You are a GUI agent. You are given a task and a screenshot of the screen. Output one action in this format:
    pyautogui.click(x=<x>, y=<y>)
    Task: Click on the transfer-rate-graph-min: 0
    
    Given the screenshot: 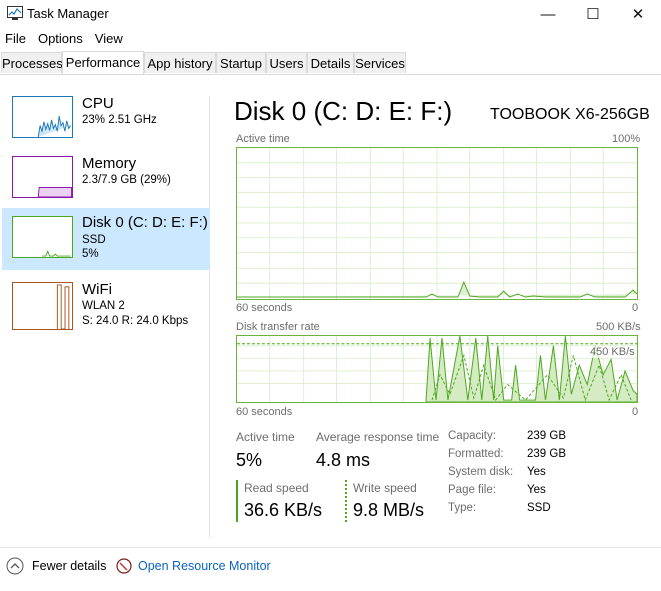 What is the action you would take?
    pyautogui.click(x=635, y=412)
    